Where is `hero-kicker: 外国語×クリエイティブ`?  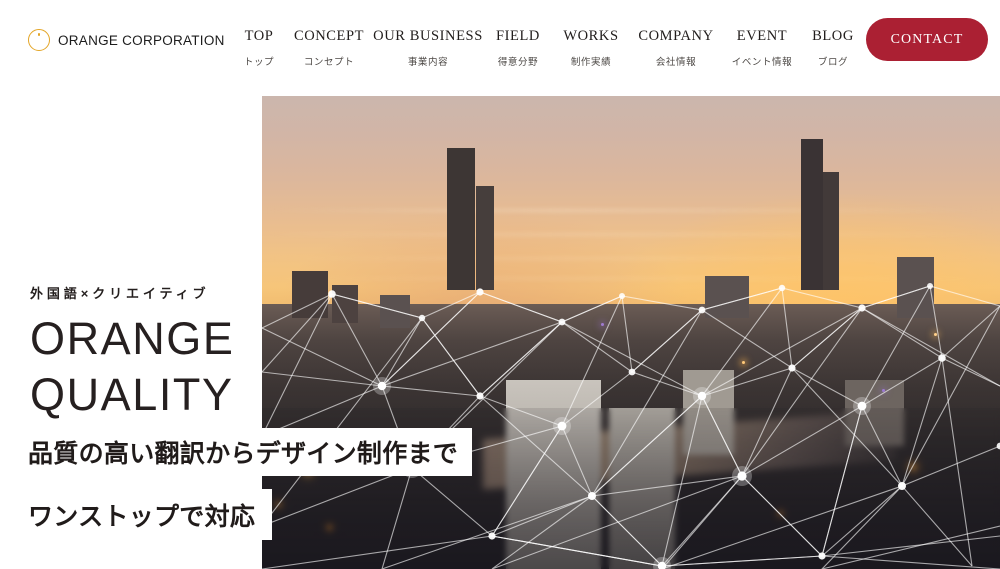
hero-kicker: 外国語×クリエイティブ is located at coordinates (120, 293).